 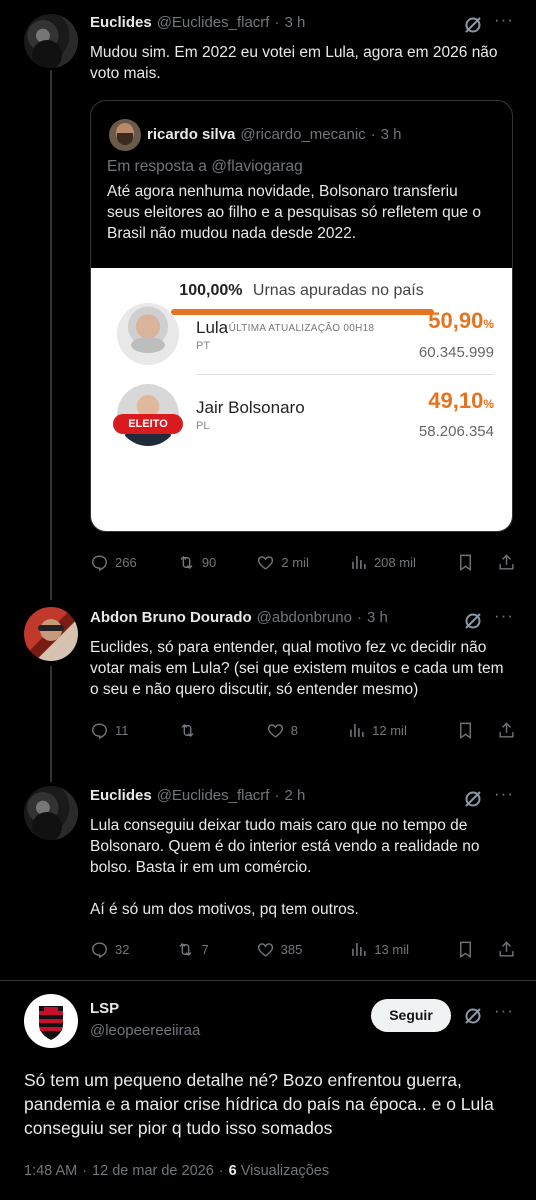 What do you see at coordinates (391, 134) in the screenshot?
I see `quote-time: 3 h` at bounding box center [391, 134].